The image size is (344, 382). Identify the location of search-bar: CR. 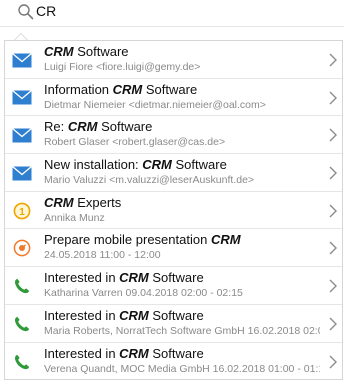
(172, 13).